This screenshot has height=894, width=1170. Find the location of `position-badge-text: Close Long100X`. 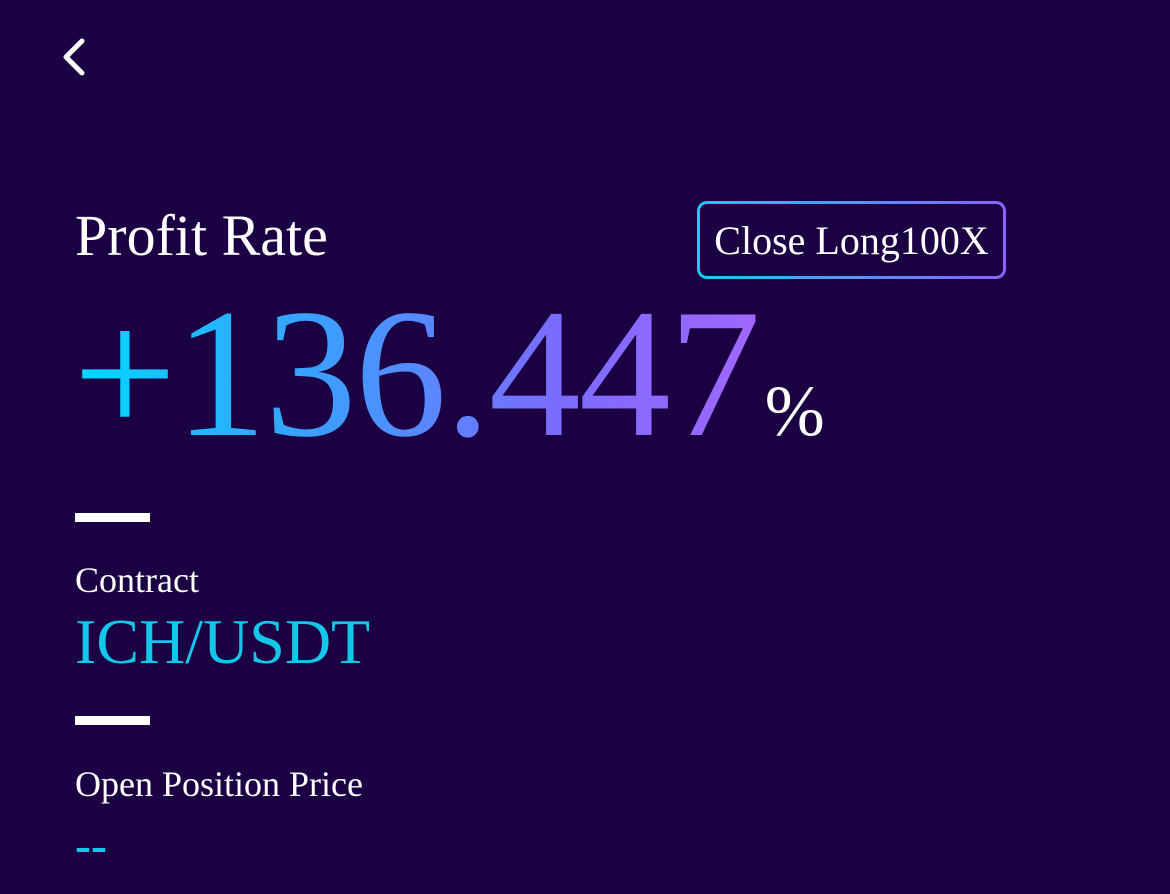

position-badge-text: Close Long100X is located at coordinates (851, 240).